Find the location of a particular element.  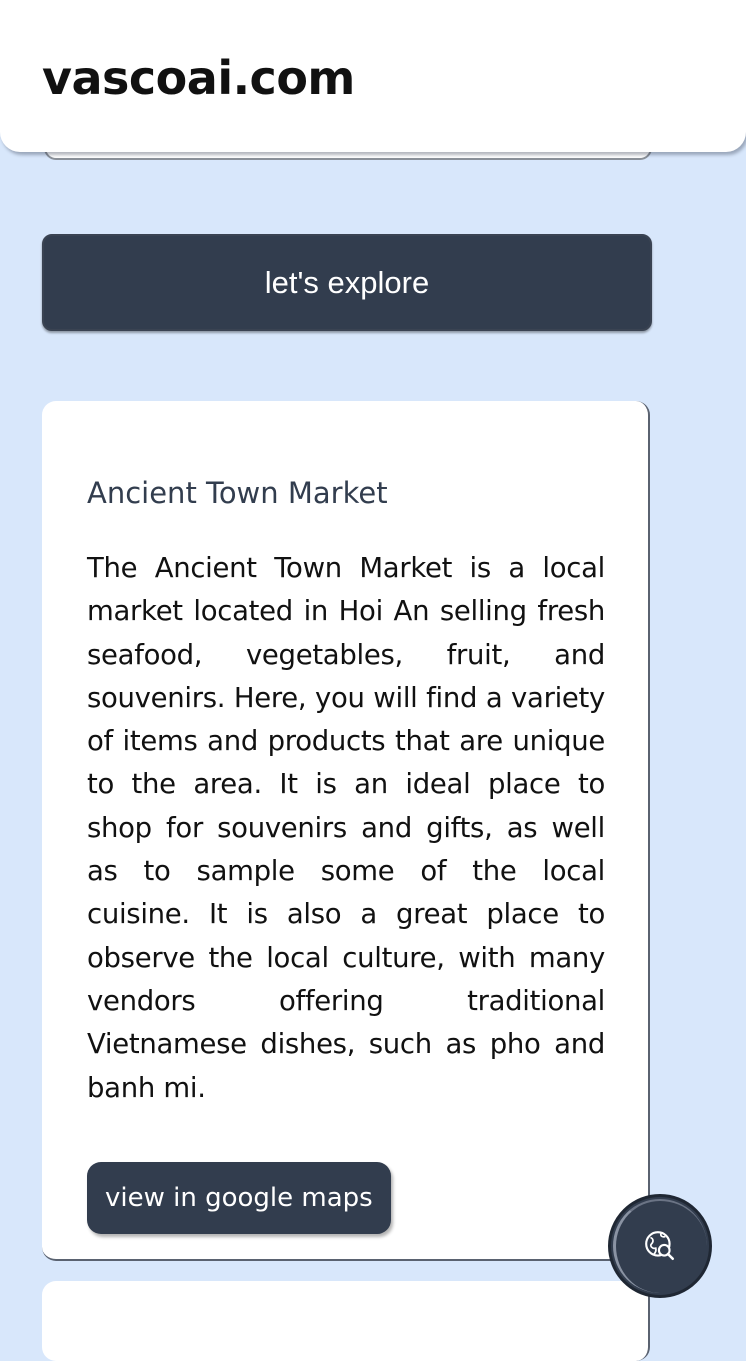

top-header: vascoai.com is located at coordinates (373, 76).